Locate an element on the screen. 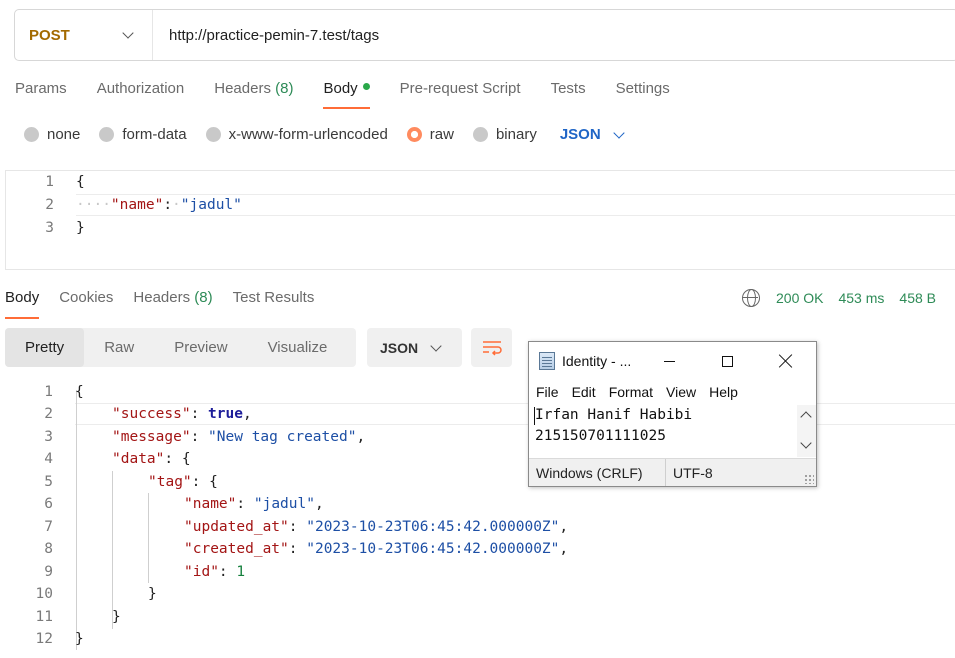  response-status-bar: 200 OK 453 ms 458 B is located at coordinates (846, 298).